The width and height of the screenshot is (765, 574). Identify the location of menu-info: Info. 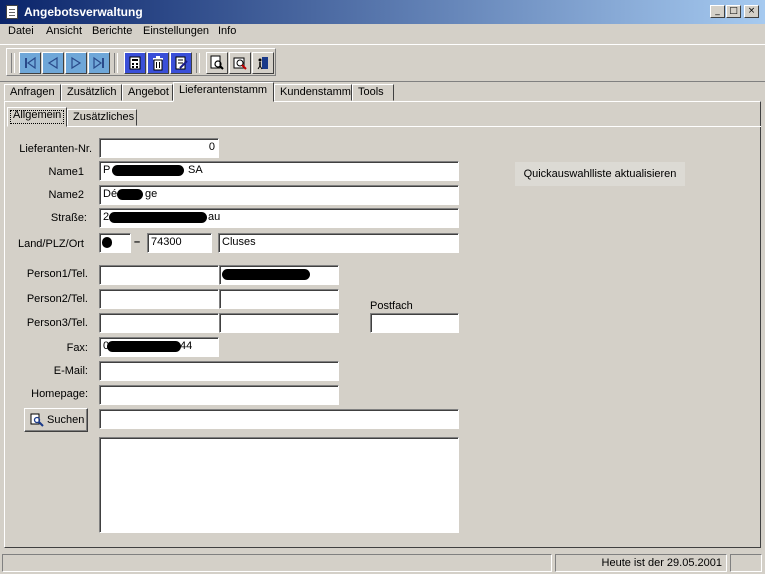
(227, 31).